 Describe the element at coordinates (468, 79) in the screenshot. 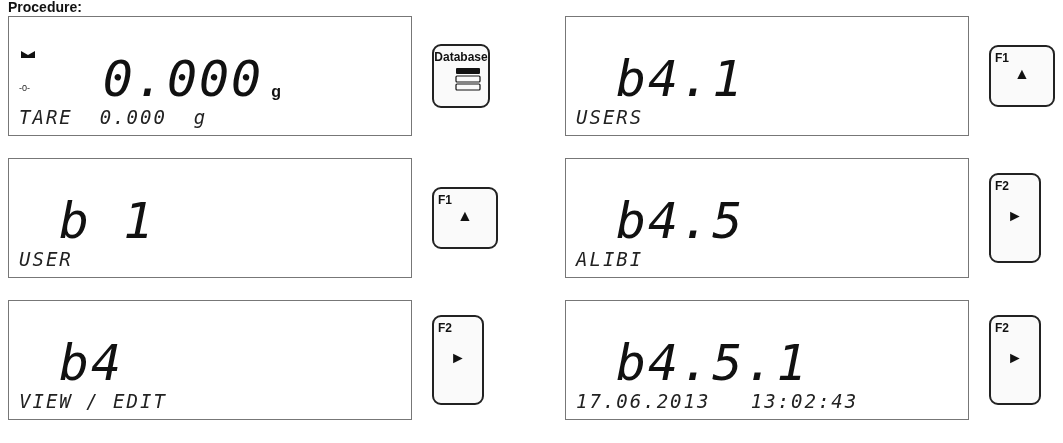

I see `database-icon` at that location.